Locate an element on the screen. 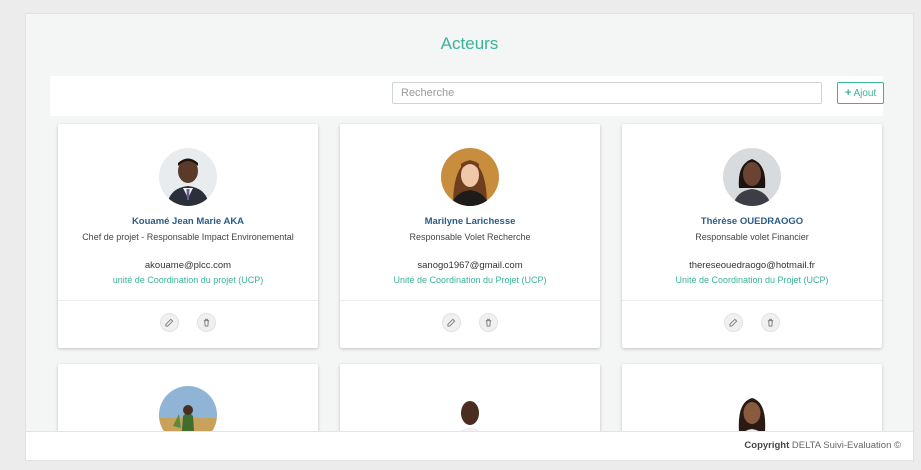 Image resolution: width=921 pixels, height=470 pixels. actor-email: thereseouedraogo@hotmail.fr is located at coordinates (752, 265).